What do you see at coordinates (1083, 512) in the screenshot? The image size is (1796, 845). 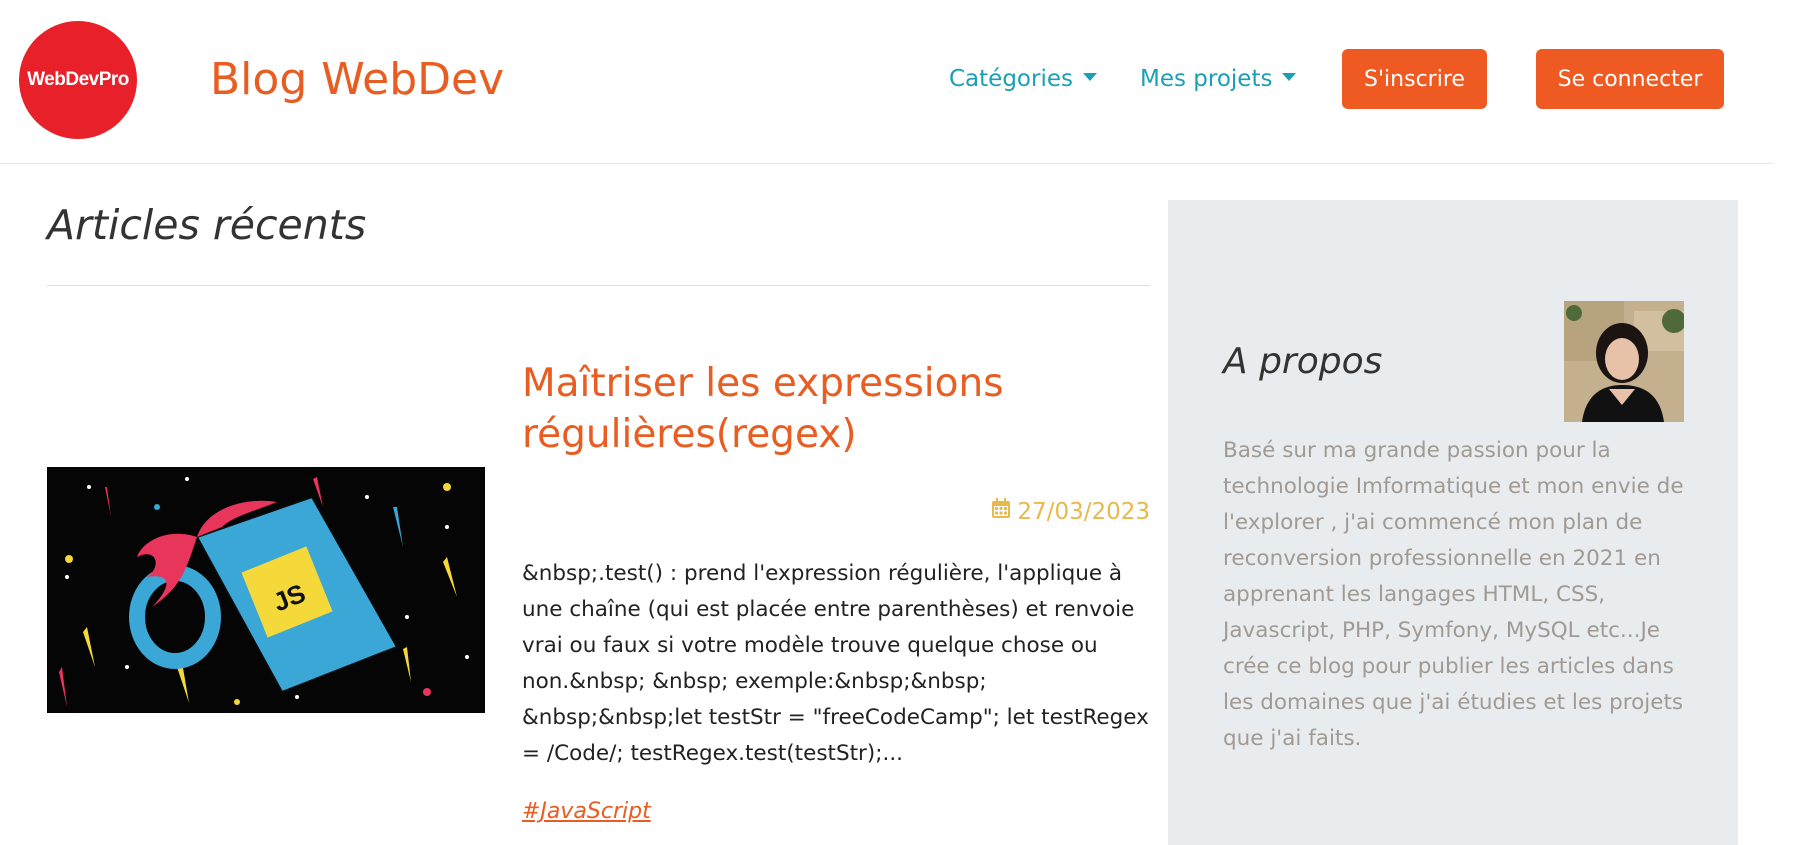 I see `article-date-text: 27/03/2023` at bounding box center [1083, 512].